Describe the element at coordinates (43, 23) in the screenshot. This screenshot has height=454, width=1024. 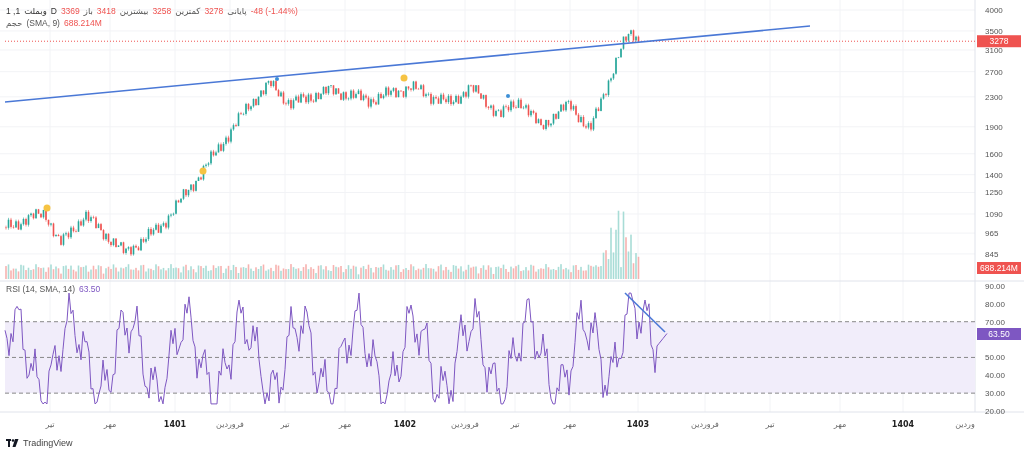
I see `volume-params: (SMA, 9)` at that location.